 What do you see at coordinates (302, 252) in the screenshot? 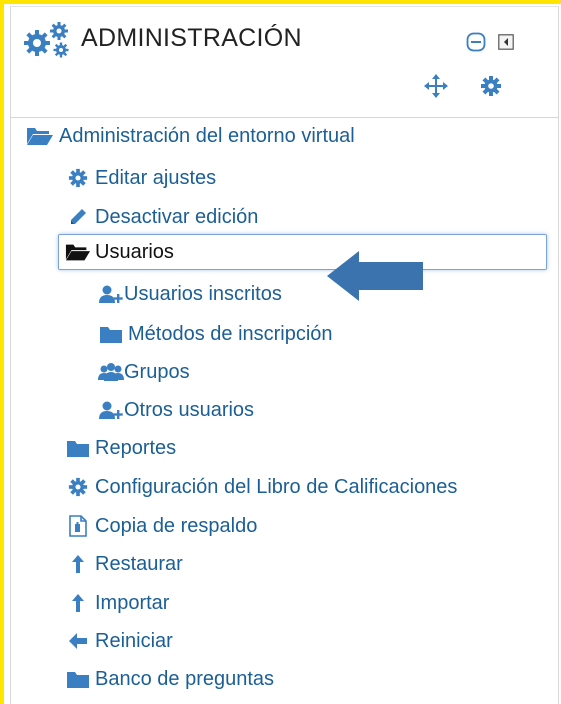
I see `menu-item-usuarios: Usuarios` at bounding box center [302, 252].